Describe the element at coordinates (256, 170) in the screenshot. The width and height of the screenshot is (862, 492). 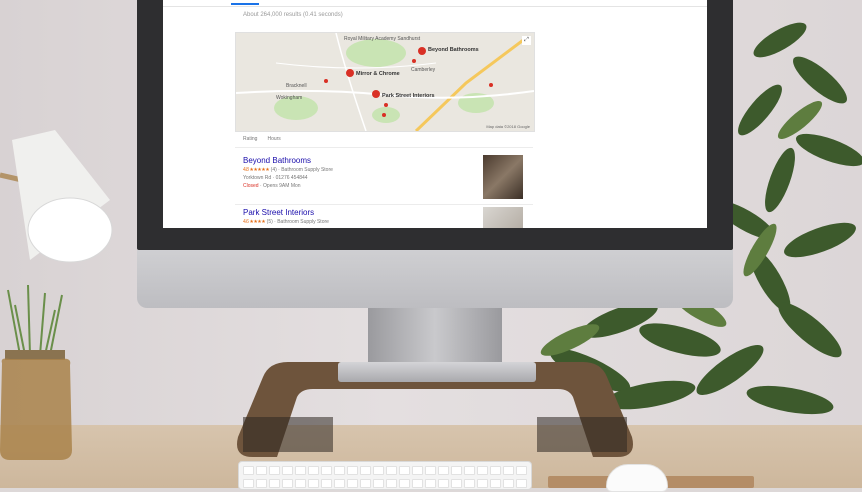
I see `star-rating: 4.8 ★★★★★` at that location.